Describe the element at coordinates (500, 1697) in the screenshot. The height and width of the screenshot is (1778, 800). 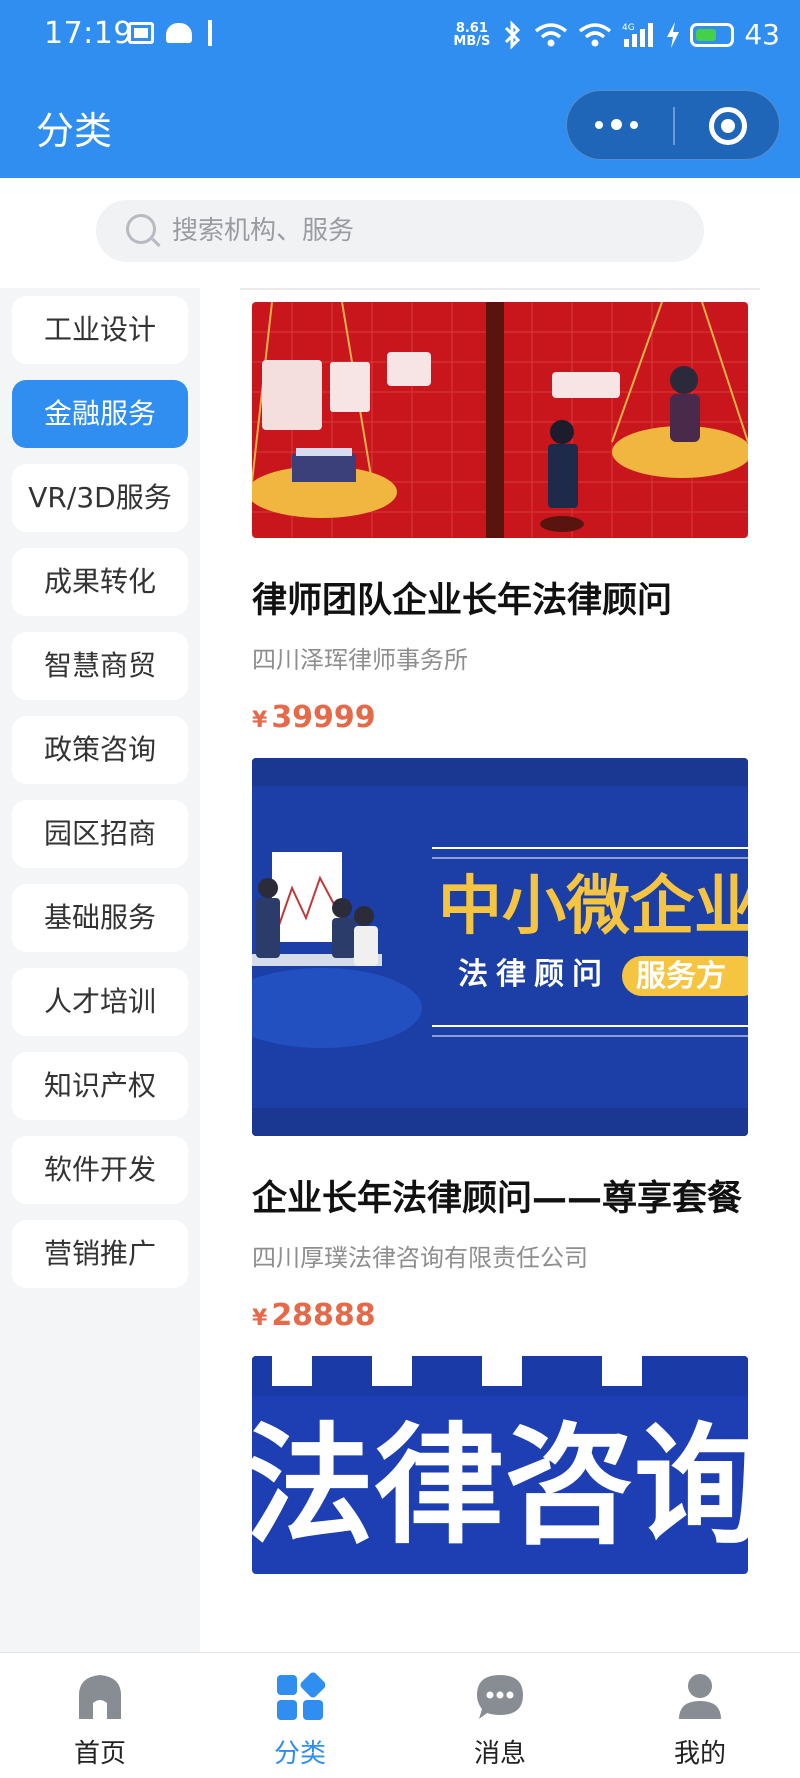
I see `message-icon` at that location.